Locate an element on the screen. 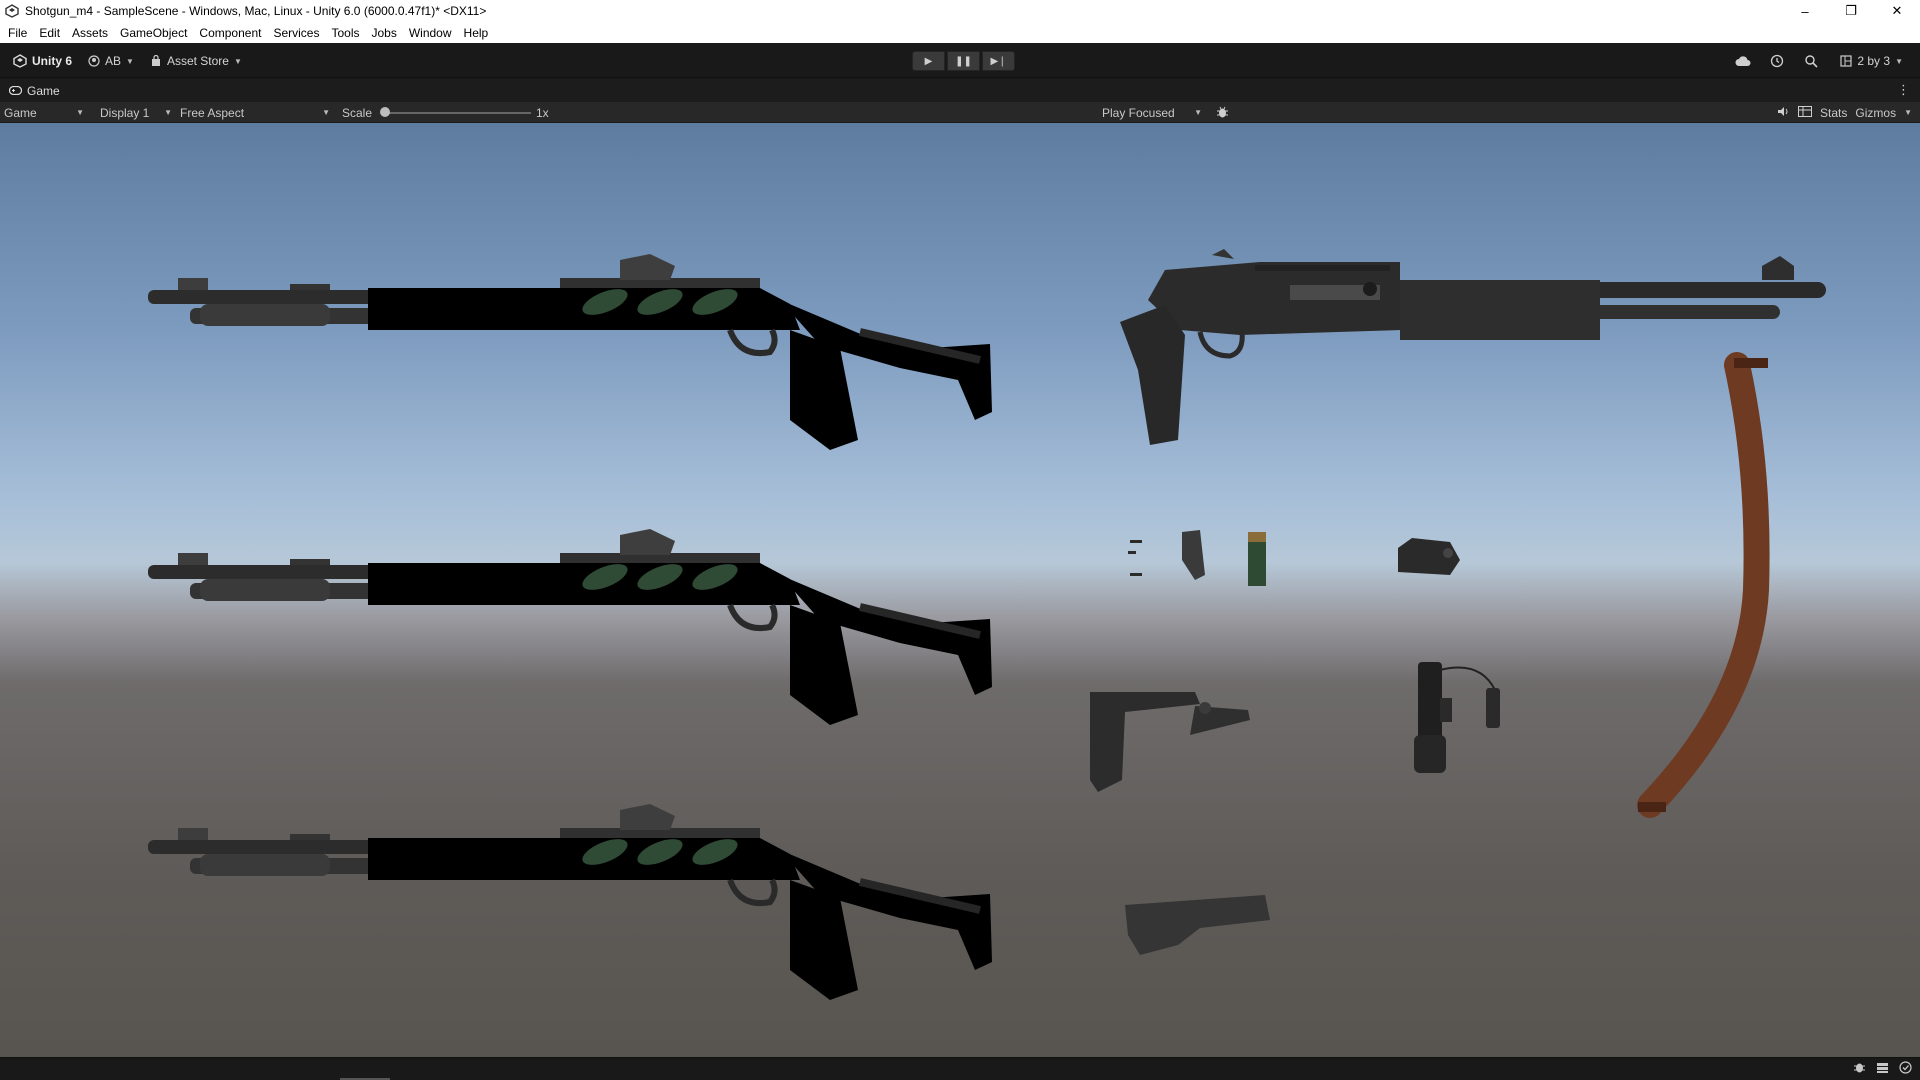 This screenshot has height=1080, width=1920. shotgun-black is located at coordinates (1473, 347).